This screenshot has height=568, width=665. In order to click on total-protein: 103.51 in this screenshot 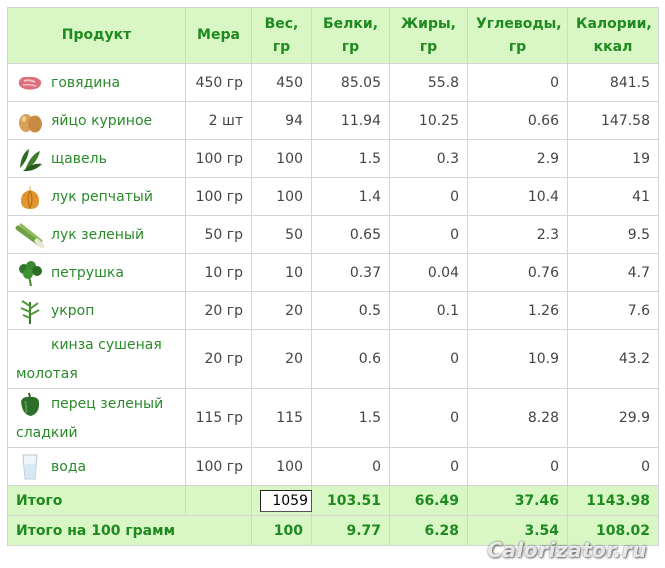, I will do `click(350, 500)`.